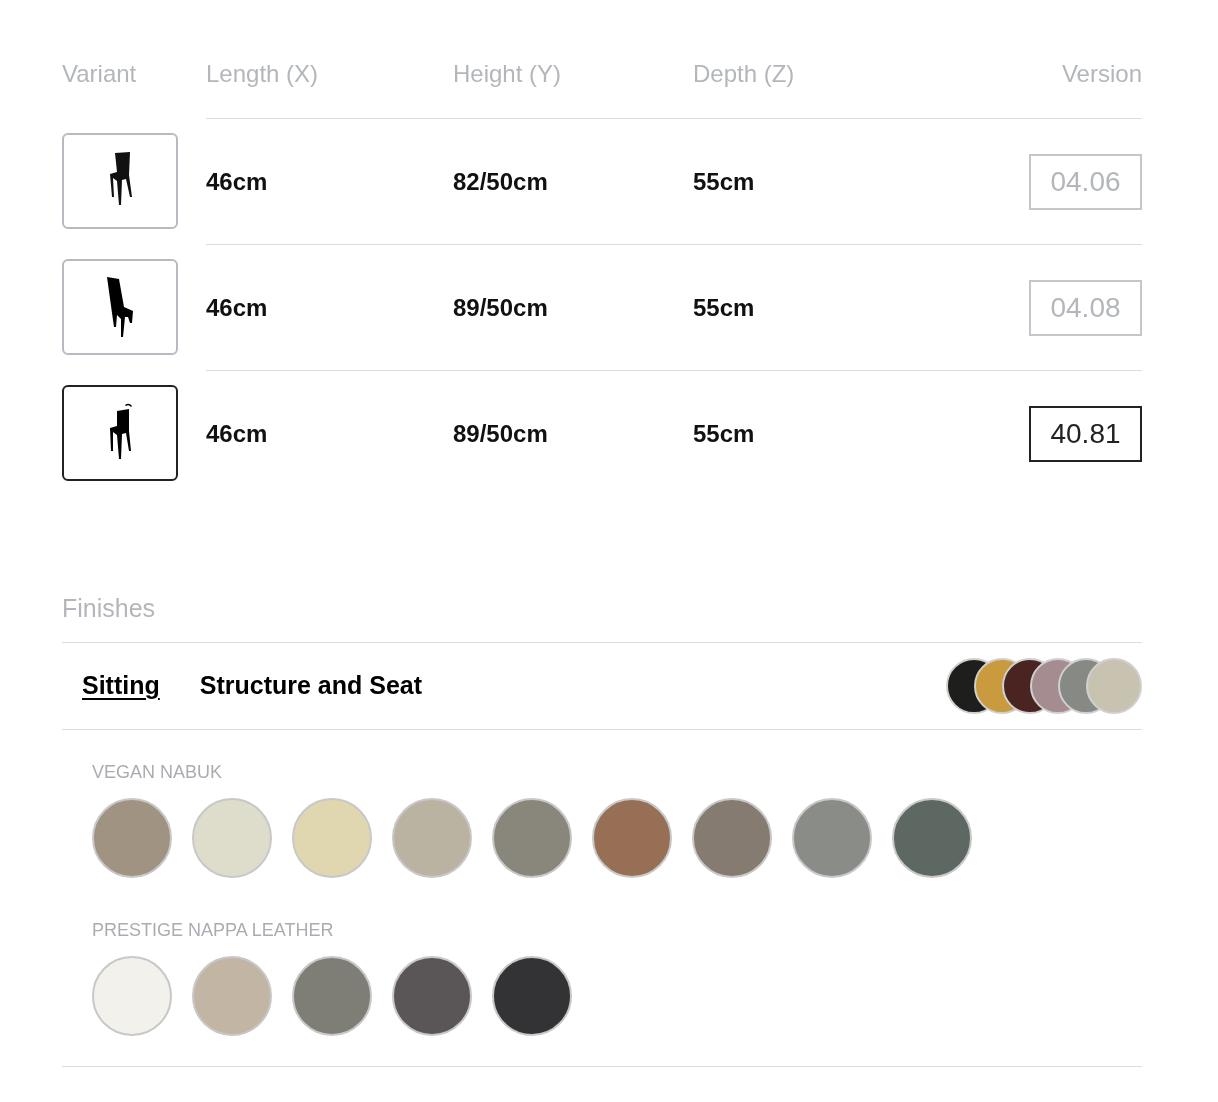 This screenshot has width=1218, height=1102. Describe the element at coordinates (263, 74) in the screenshot. I see `column-header: Length (X)` at that location.